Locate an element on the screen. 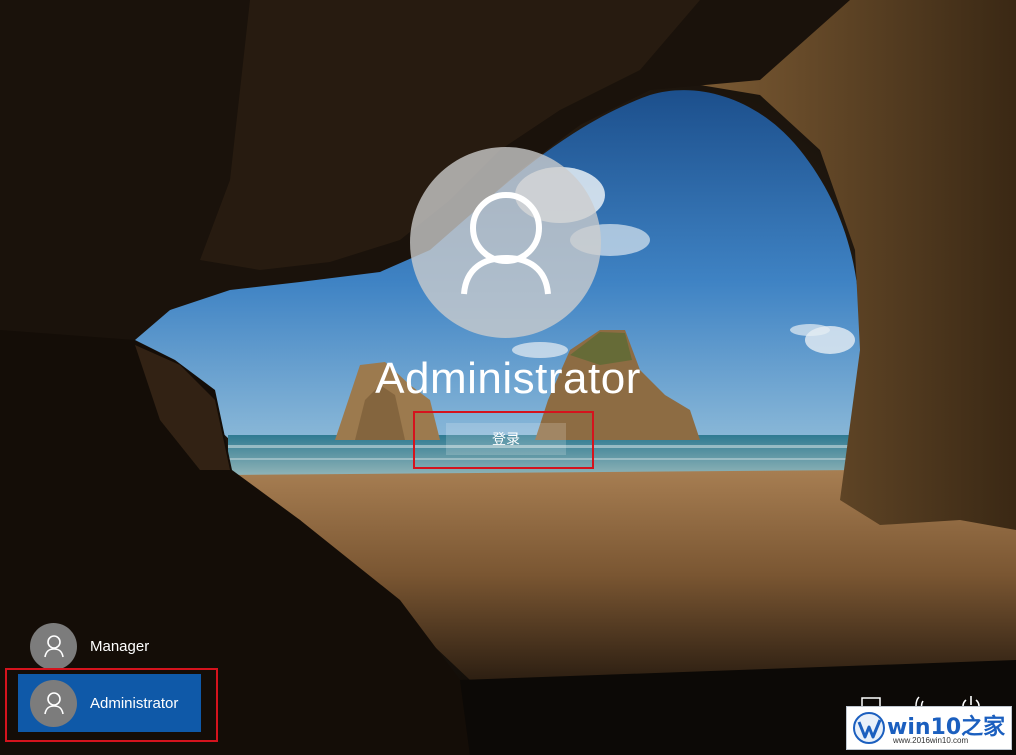  user-list-item-administrator: Administrator is located at coordinates (109, 703).